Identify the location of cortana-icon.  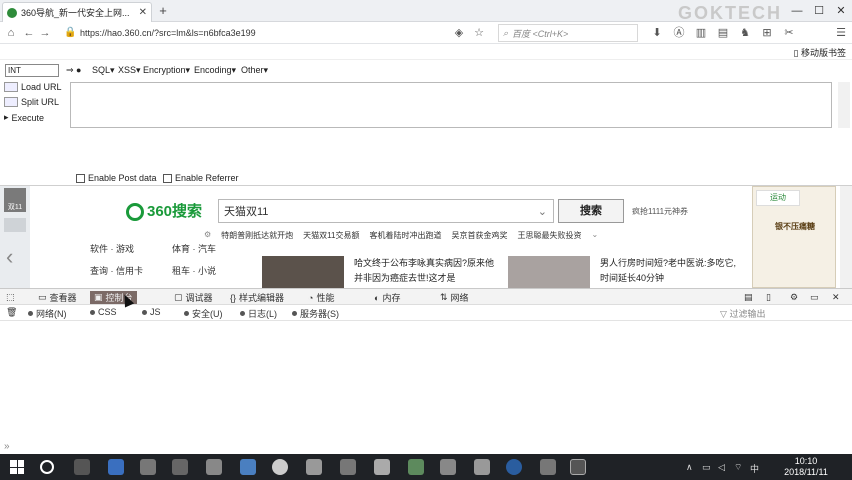
(47, 467).